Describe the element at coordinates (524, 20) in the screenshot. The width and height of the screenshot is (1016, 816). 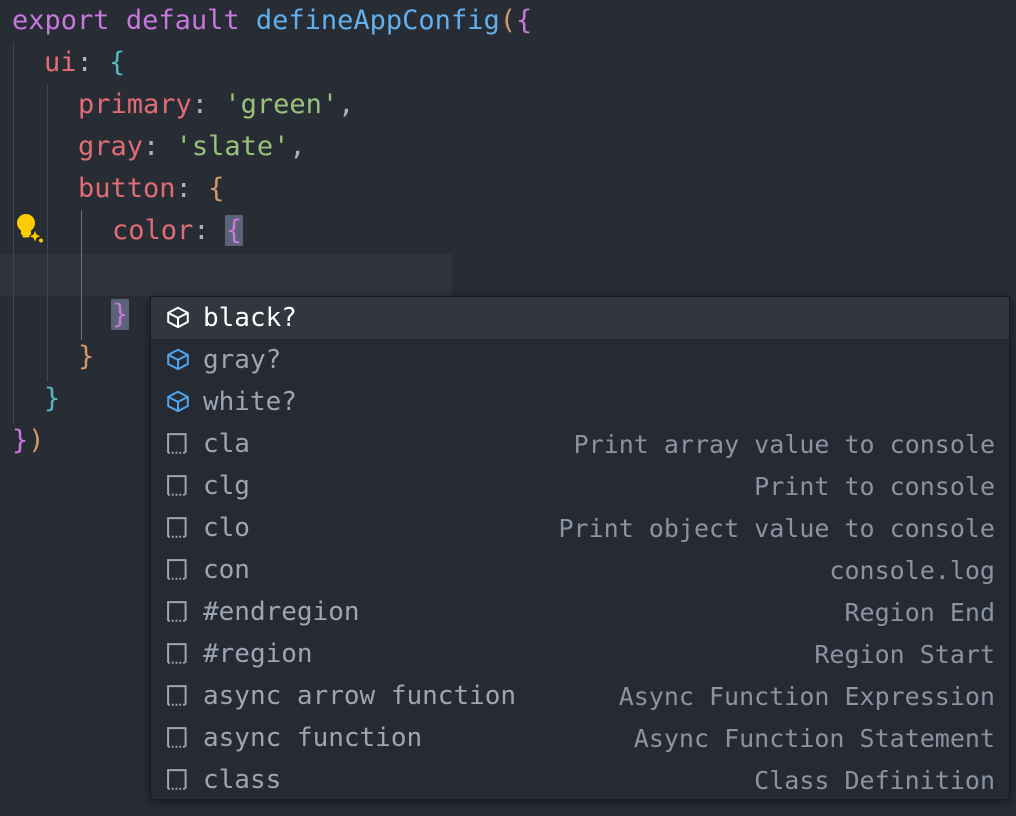
I see `token-brace-open-1: {` at that location.